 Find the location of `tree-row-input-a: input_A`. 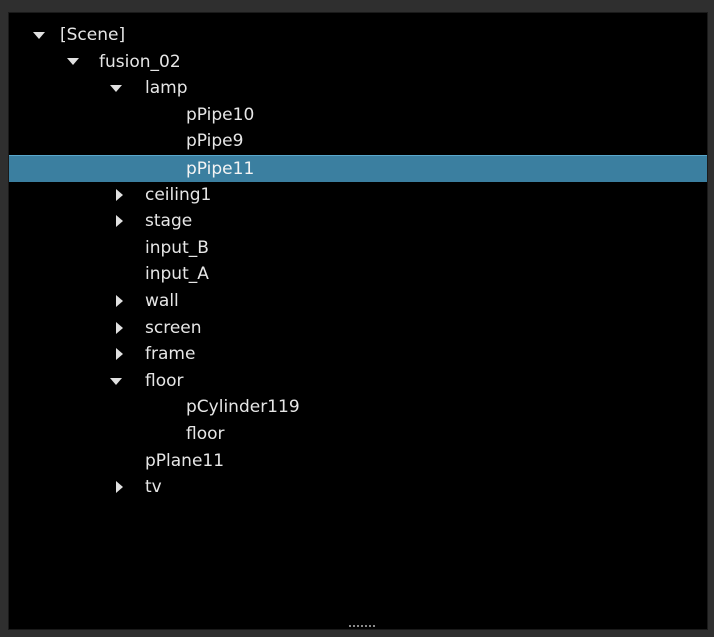

tree-row-input-a: input_A is located at coordinates (358, 274).